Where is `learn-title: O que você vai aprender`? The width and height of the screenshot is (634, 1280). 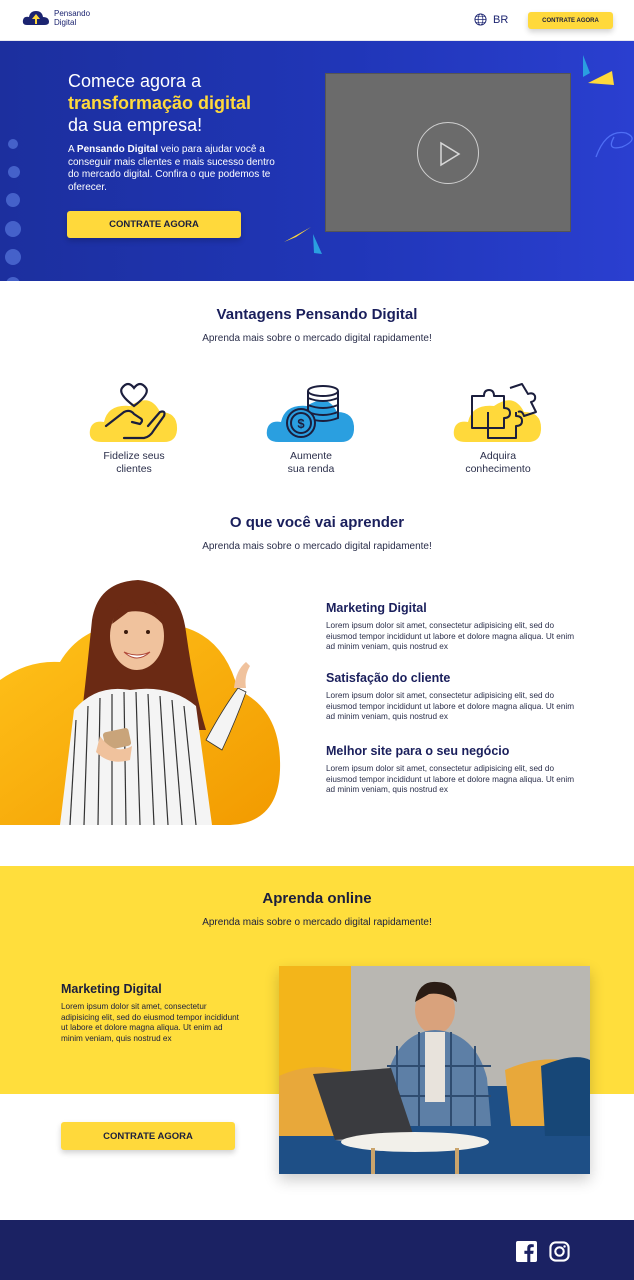
learn-title: O que você vai aprender is located at coordinates (317, 522).